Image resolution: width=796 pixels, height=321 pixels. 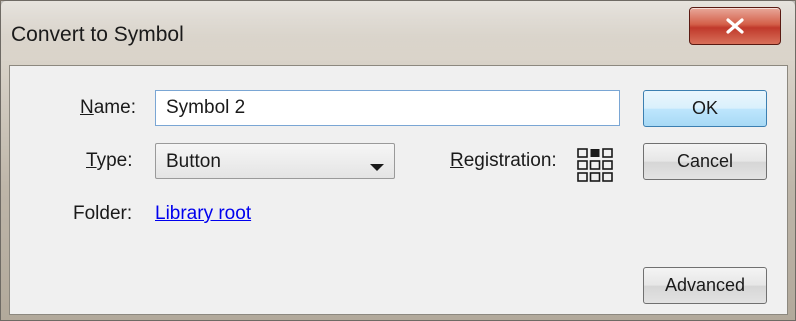 I want to click on dialog-title: Convert to Symbol, so click(x=97, y=34).